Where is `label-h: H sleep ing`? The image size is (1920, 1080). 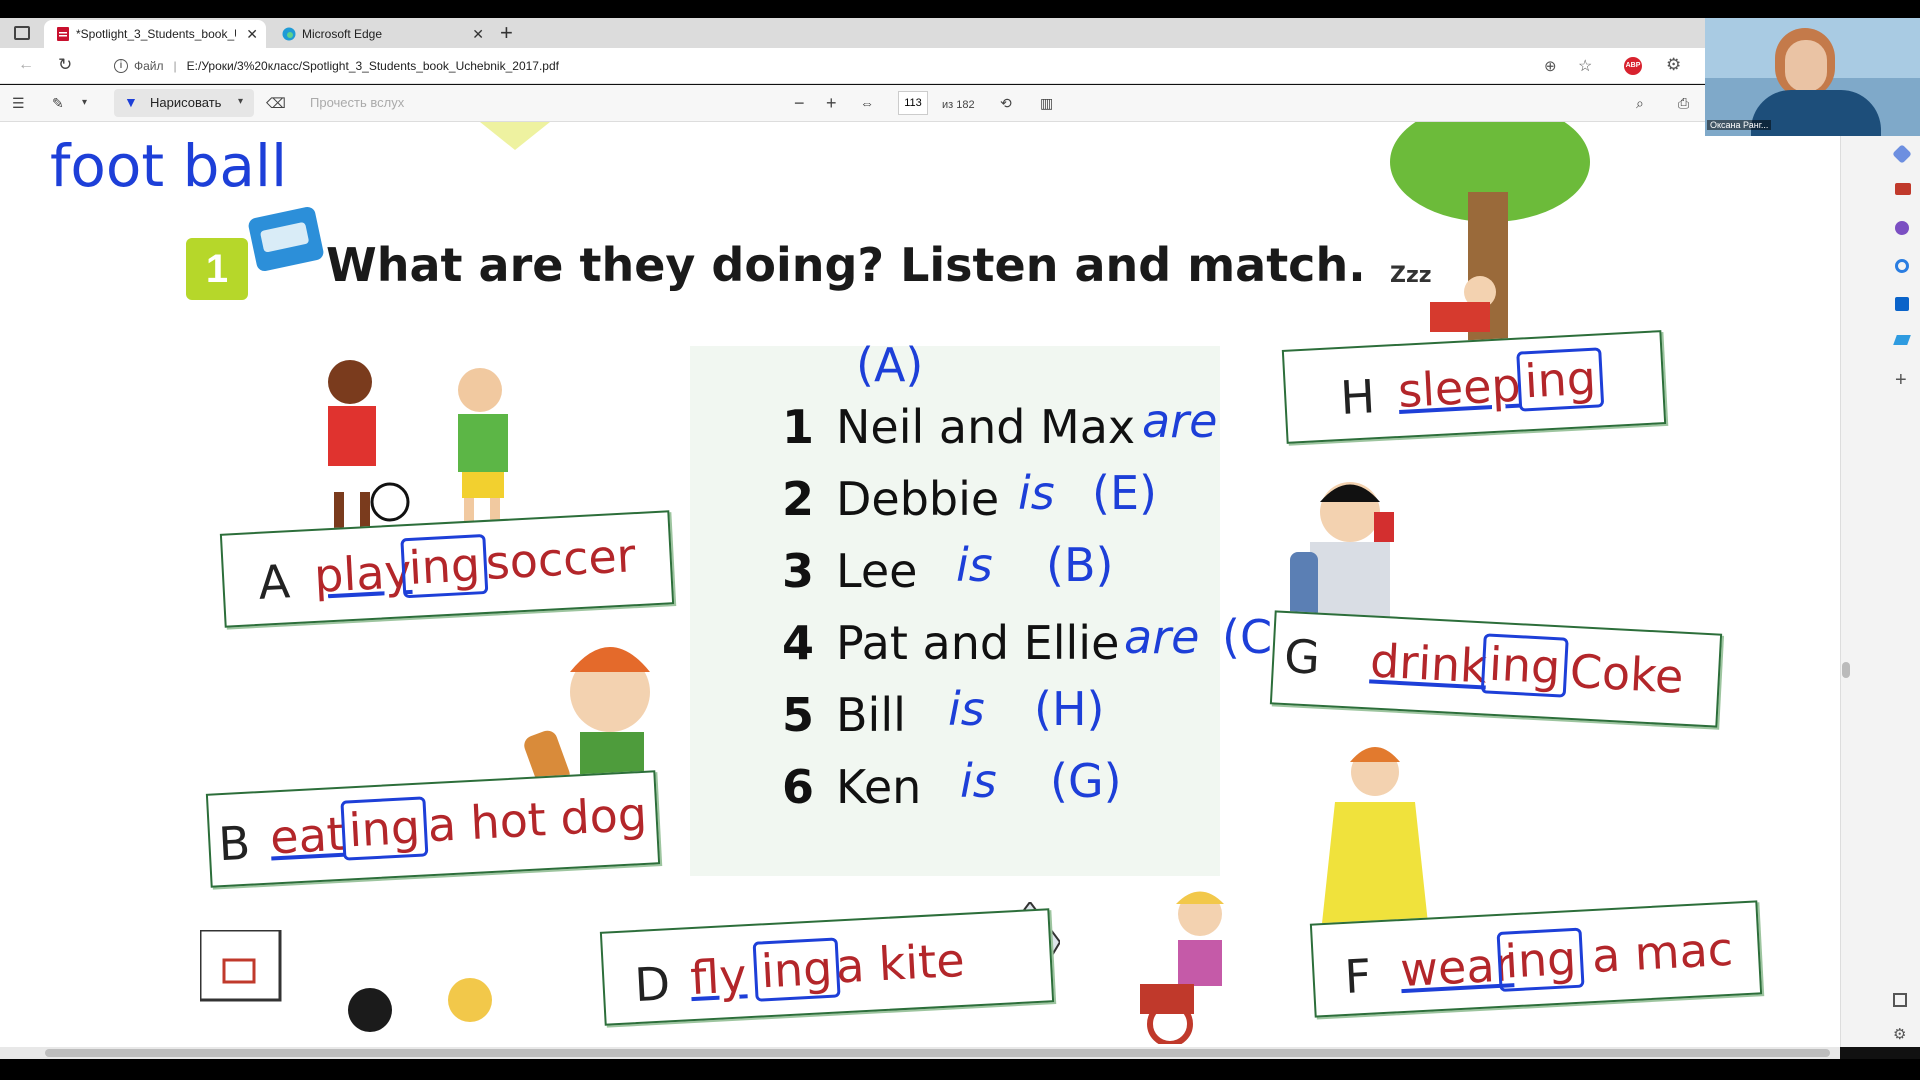
label-h: H sleep ing is located at coordinates (1474, 387).